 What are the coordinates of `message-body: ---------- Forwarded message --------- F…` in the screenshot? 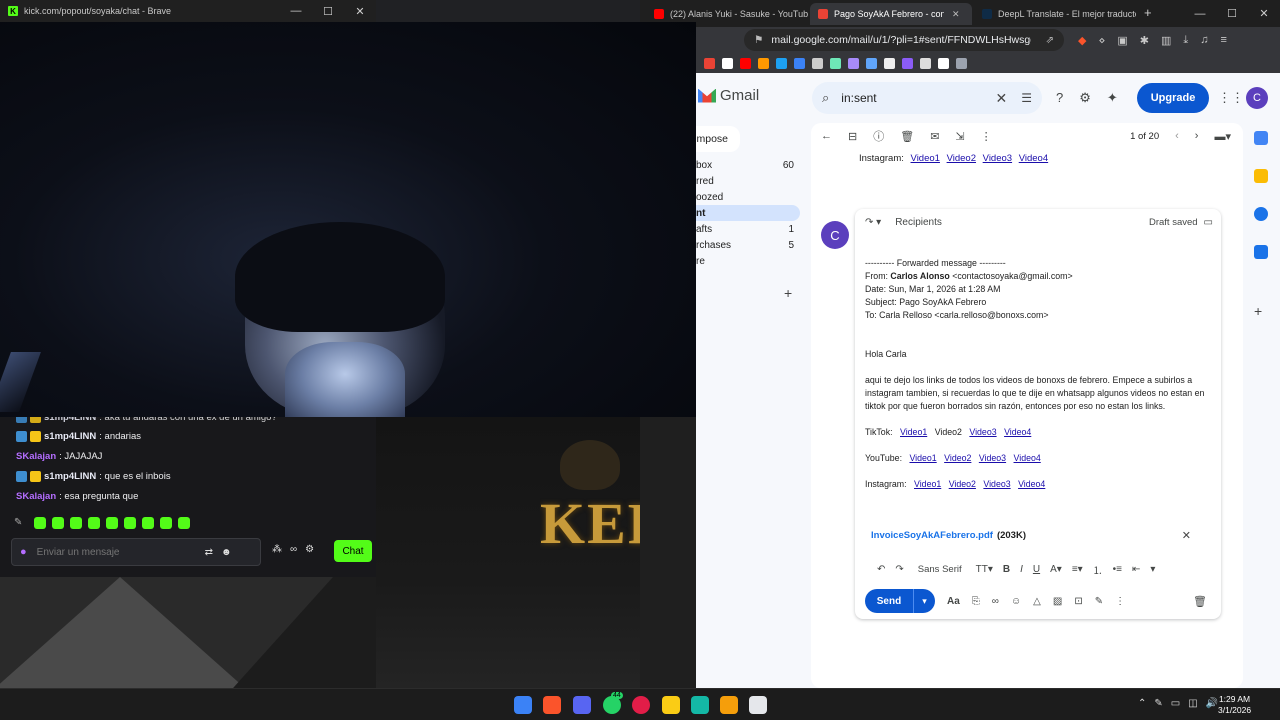 It's located at (1035, 374).